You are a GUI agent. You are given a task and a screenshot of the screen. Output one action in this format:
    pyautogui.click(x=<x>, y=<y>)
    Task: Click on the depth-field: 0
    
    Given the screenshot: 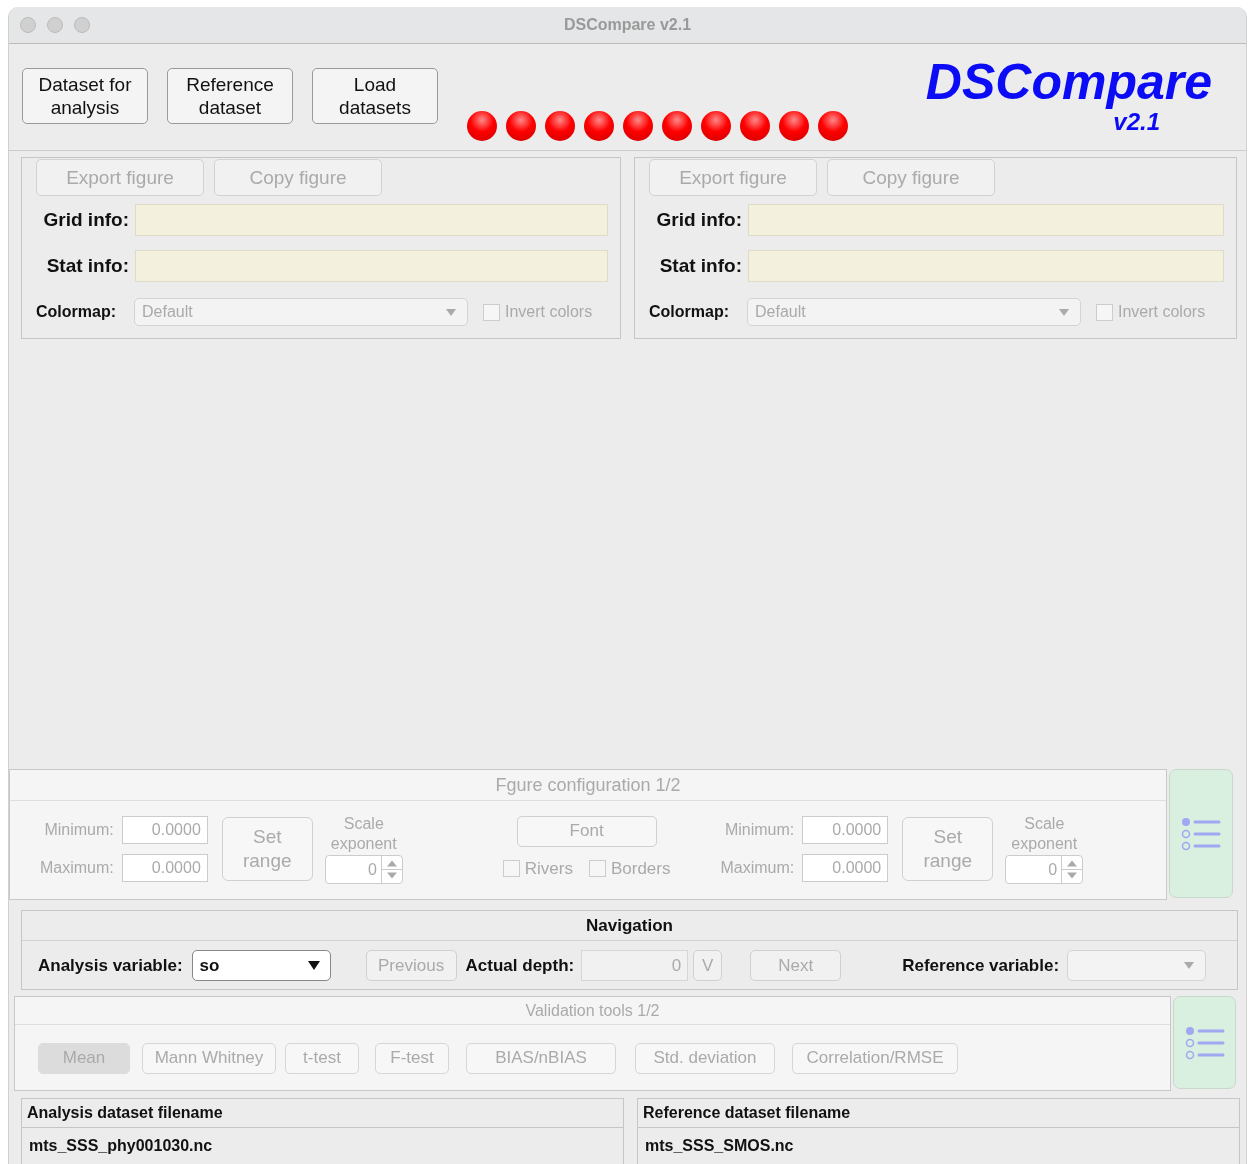 What is the action you would take?
    pyautogui.click(x=635, y=965)
    